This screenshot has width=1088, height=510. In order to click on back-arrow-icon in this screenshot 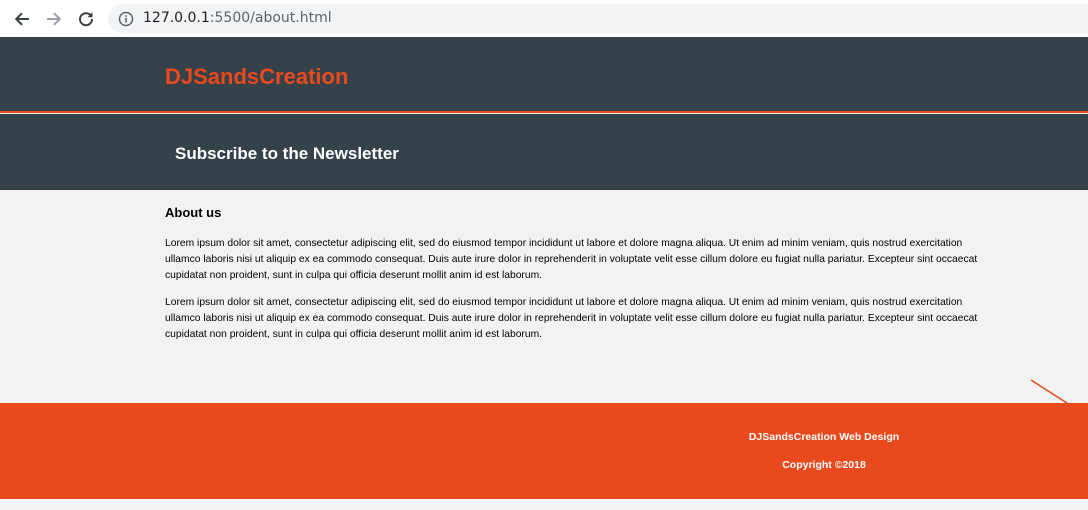, I will do `click(21, 19)`.